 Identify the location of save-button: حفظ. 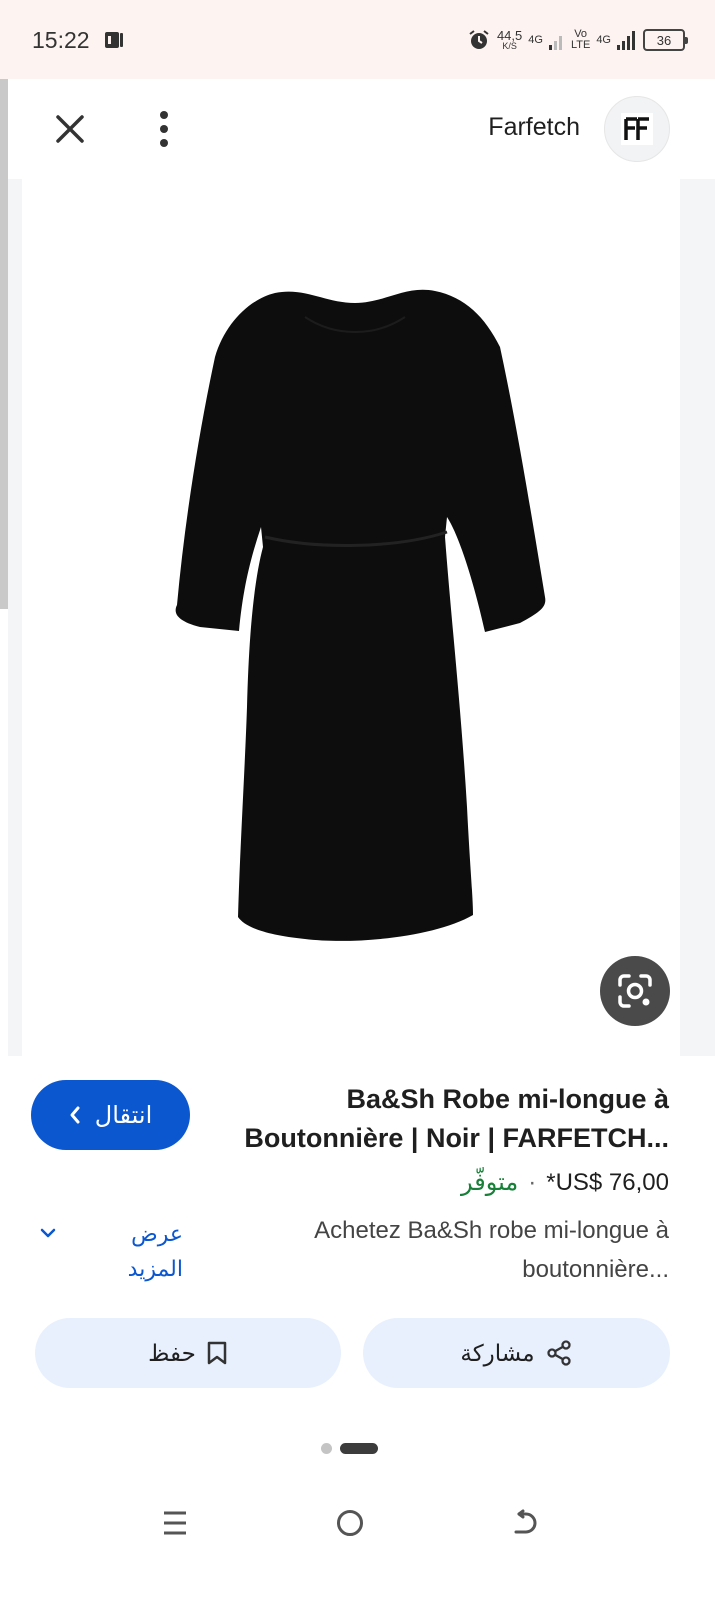
(188, 1353).